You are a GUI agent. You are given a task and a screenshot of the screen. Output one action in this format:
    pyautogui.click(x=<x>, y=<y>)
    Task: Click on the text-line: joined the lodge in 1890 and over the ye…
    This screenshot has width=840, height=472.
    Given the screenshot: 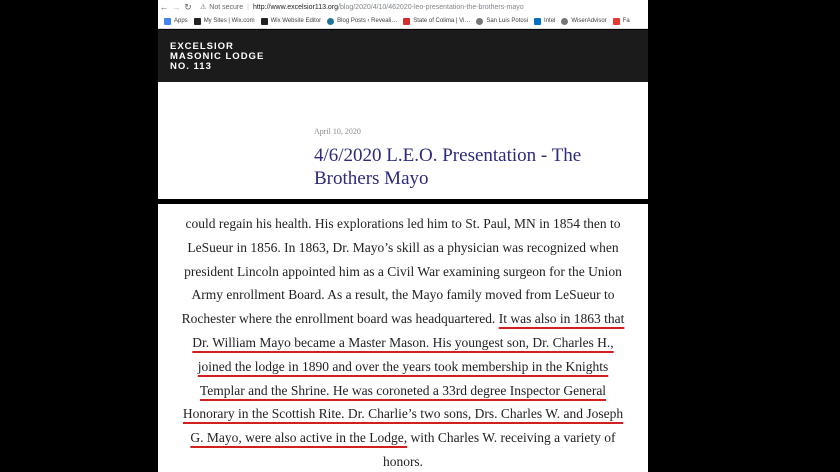 What is the action you would take?
    pyautogui.click(x=403, y=367)
    